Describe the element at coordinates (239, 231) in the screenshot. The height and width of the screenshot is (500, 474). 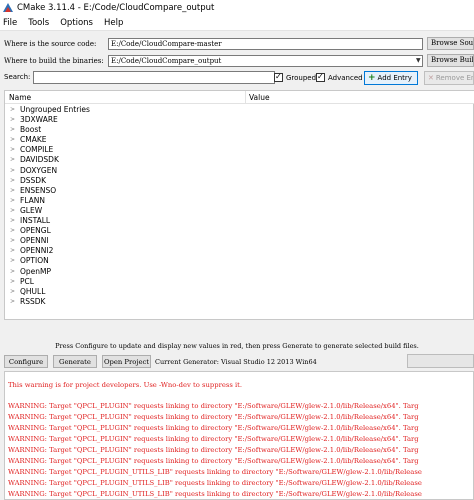
I see `tree-item-opengl: > OPENGL` at that location.